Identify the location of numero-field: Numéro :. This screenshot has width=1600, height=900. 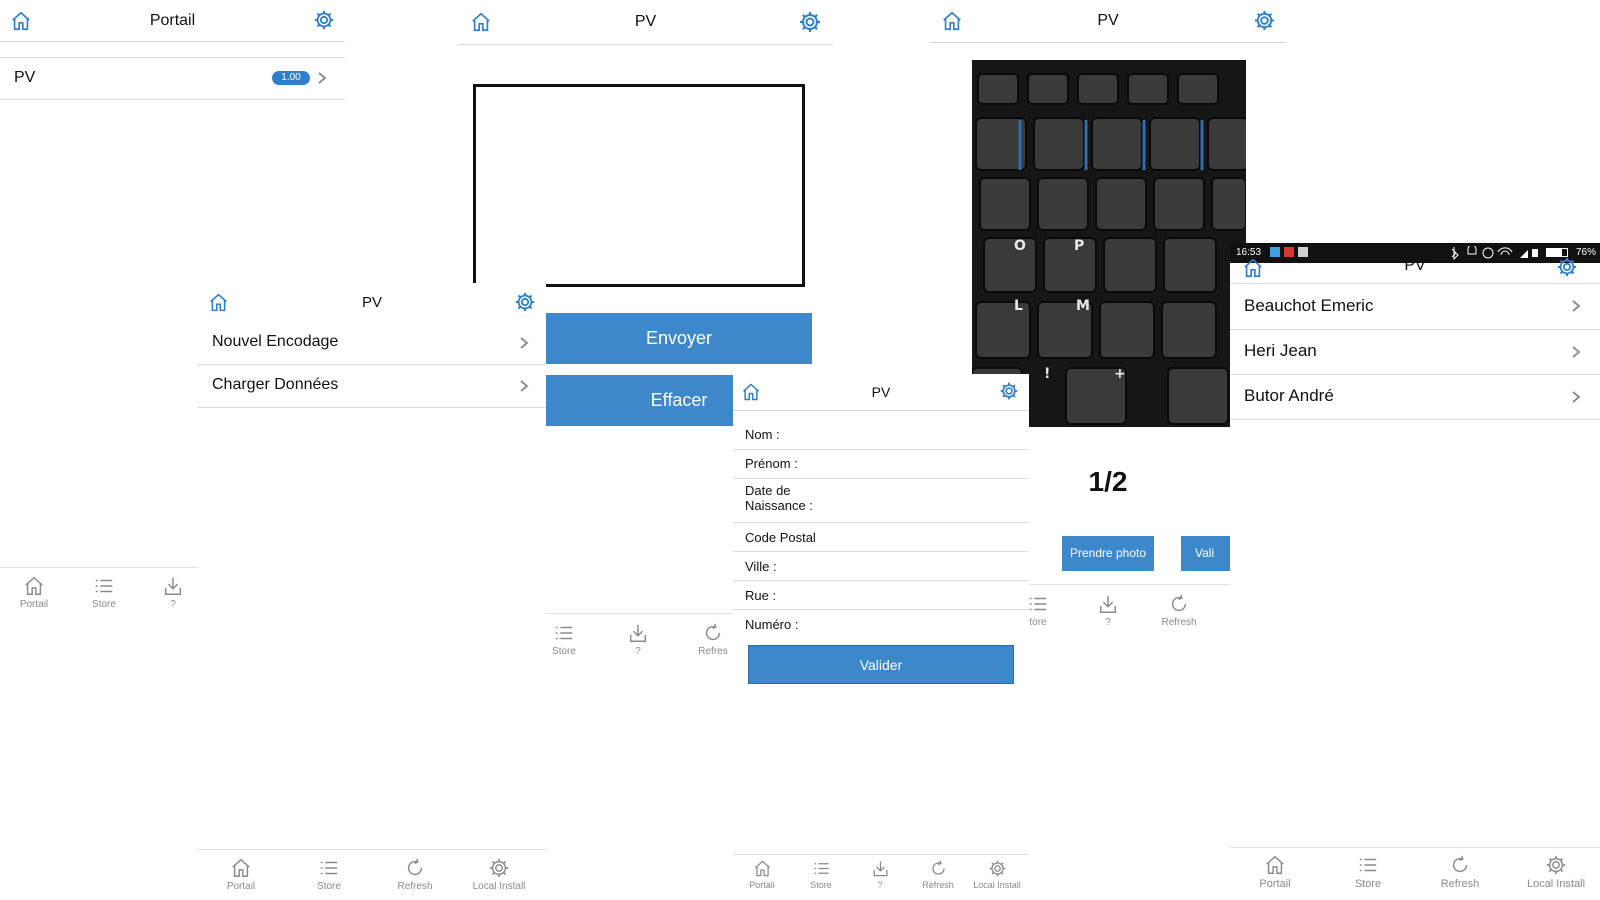
(881, 622).